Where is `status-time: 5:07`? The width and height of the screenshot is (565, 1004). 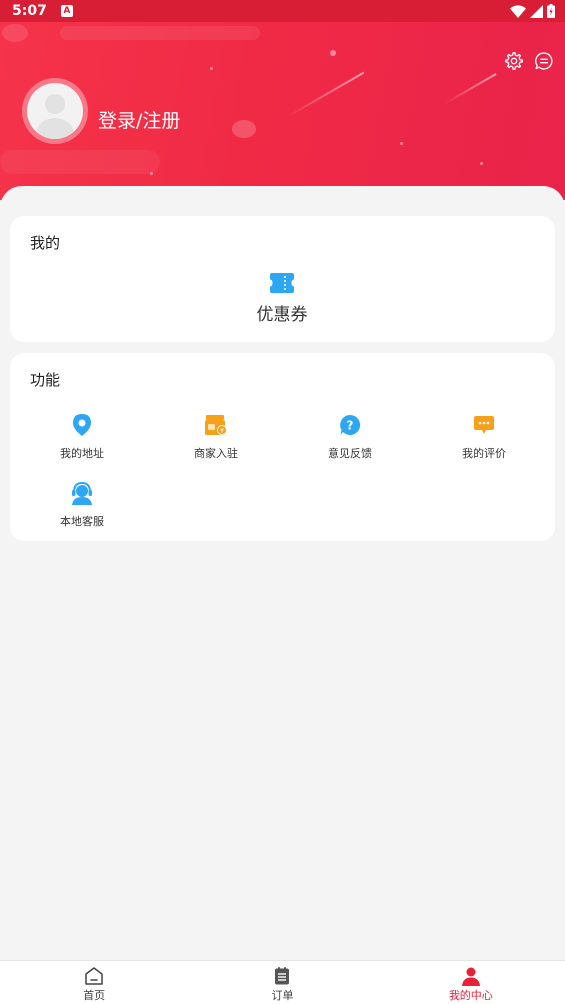 status-time: 5:07 is located at coordinates (29, 11).